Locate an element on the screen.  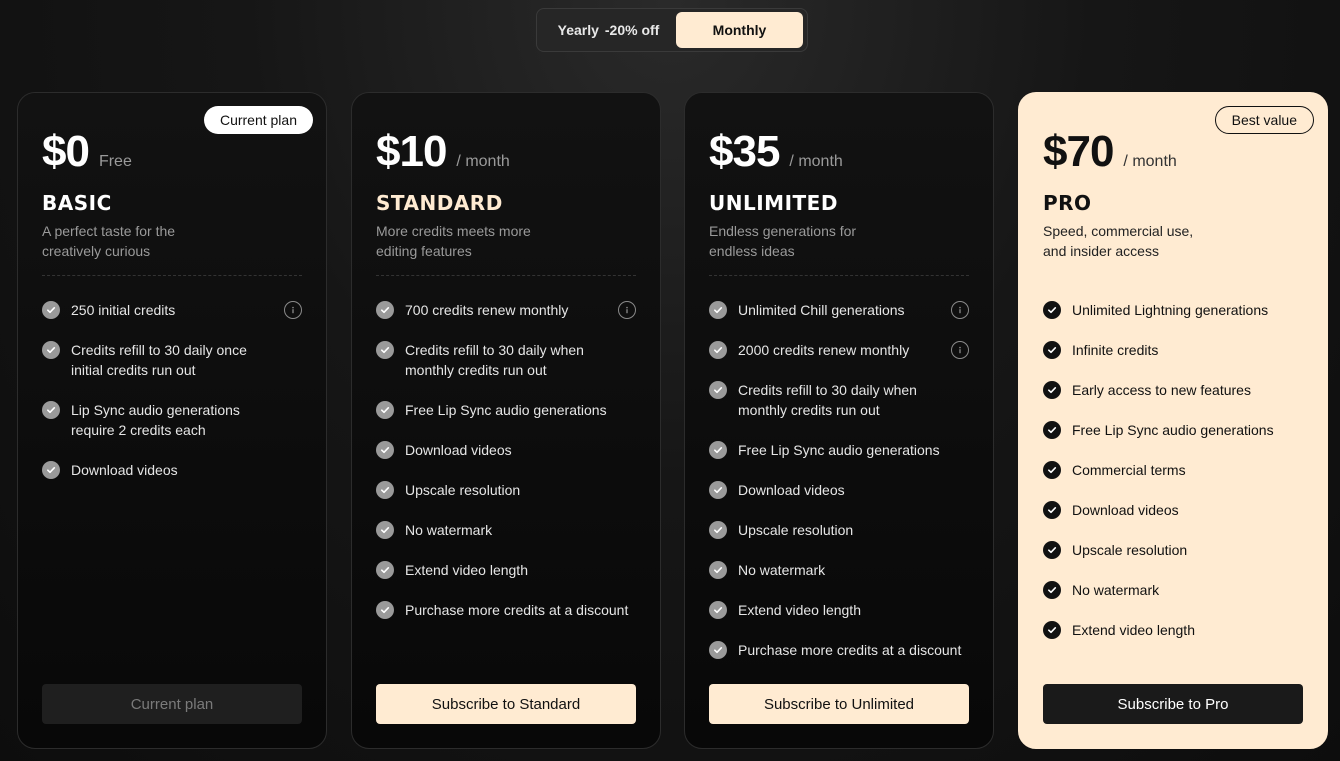
feature-text: Commercial terms is located at coordinates (1129, 470).